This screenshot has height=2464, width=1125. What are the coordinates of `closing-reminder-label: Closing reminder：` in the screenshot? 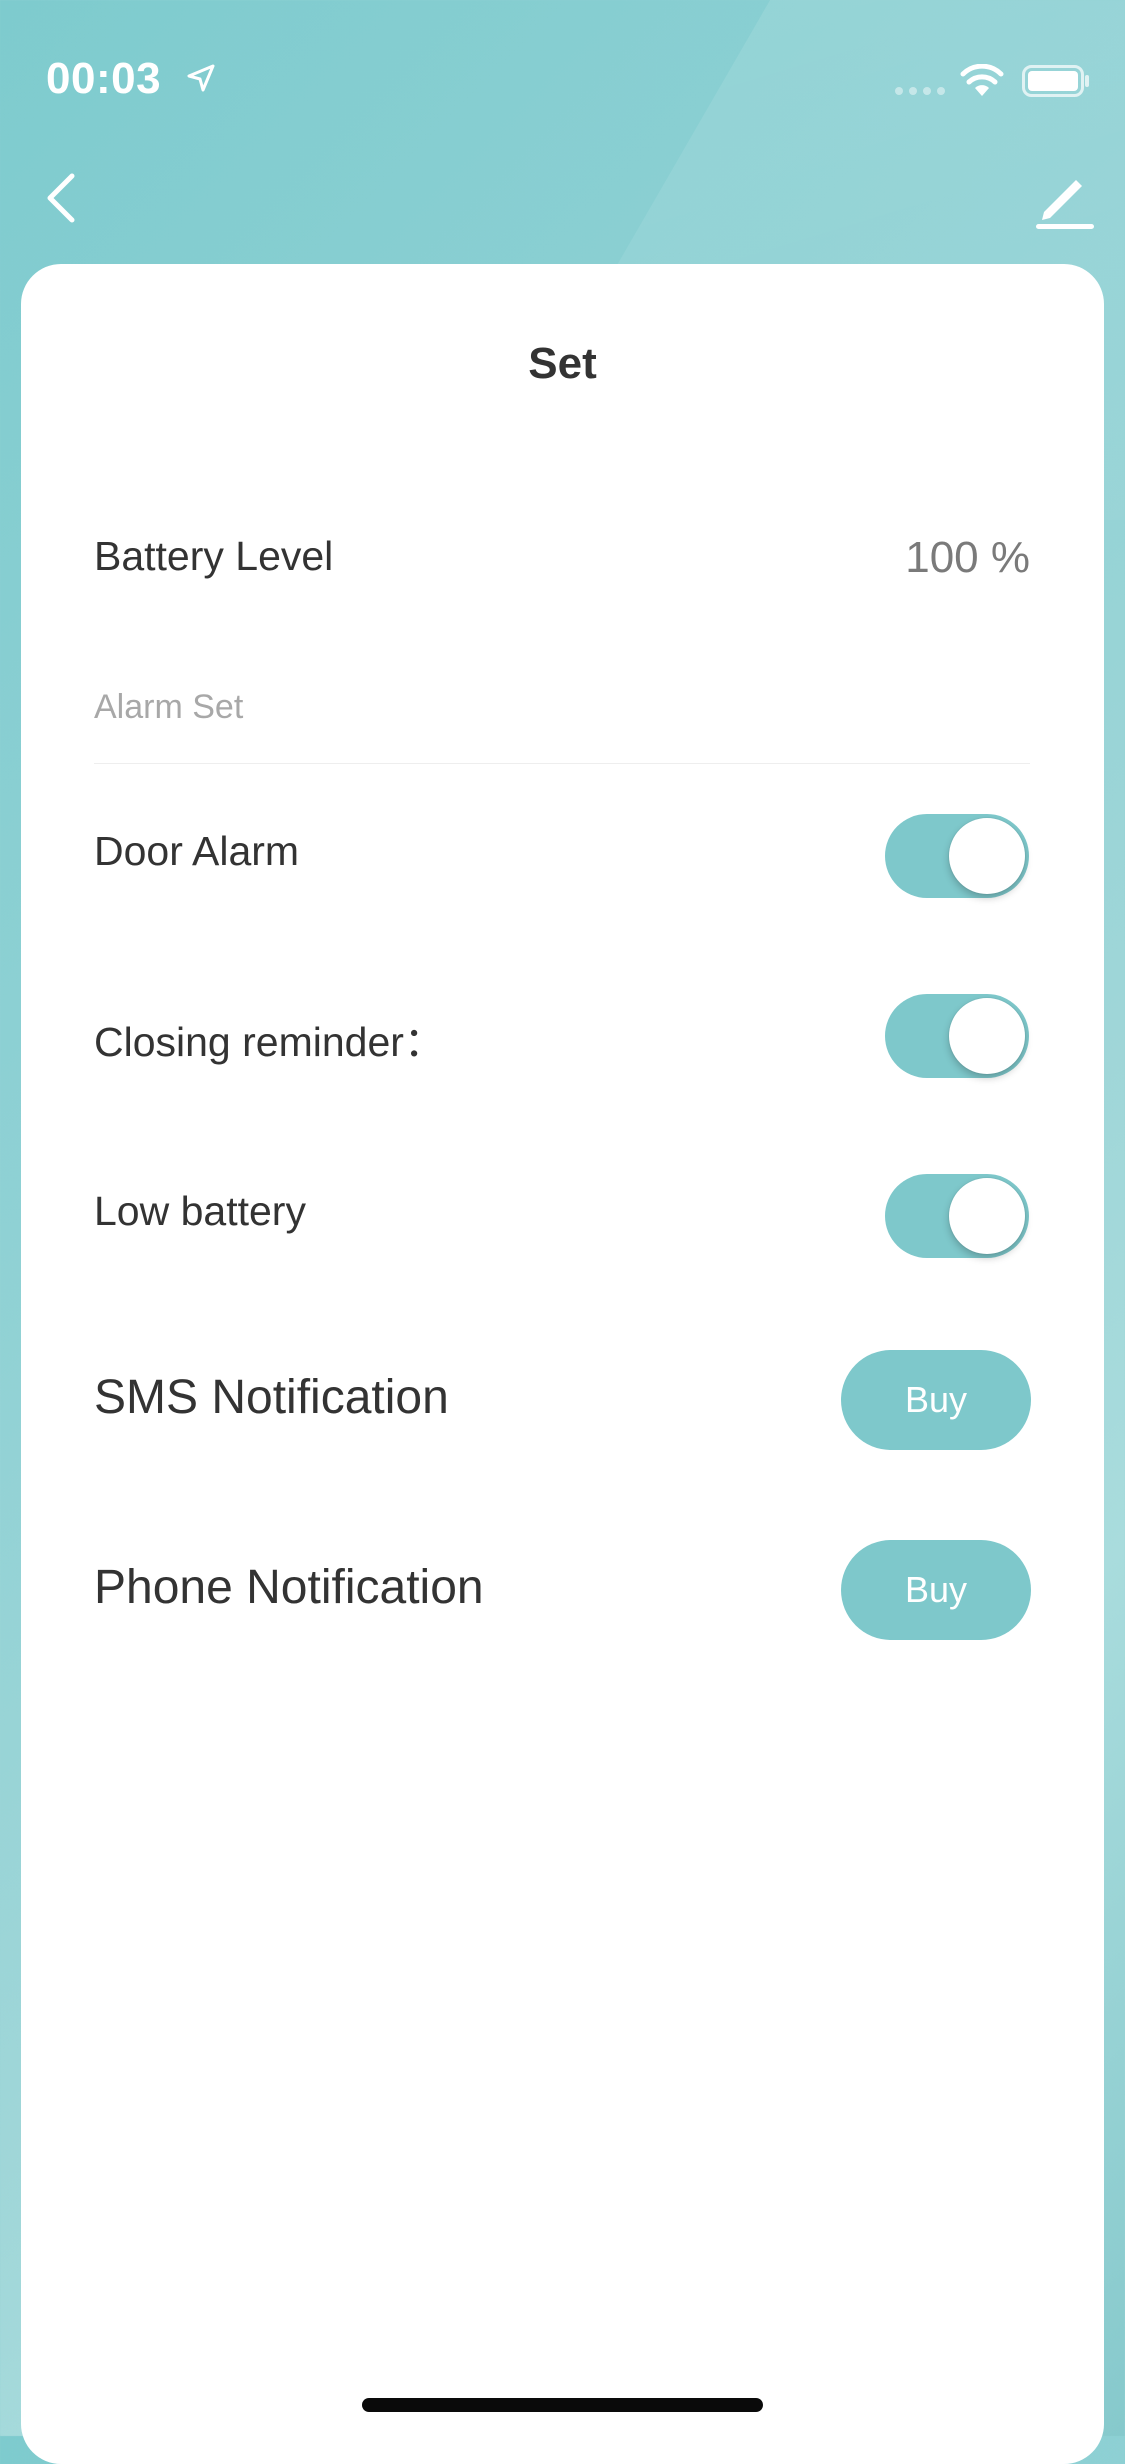 It's located at (269, 1042).